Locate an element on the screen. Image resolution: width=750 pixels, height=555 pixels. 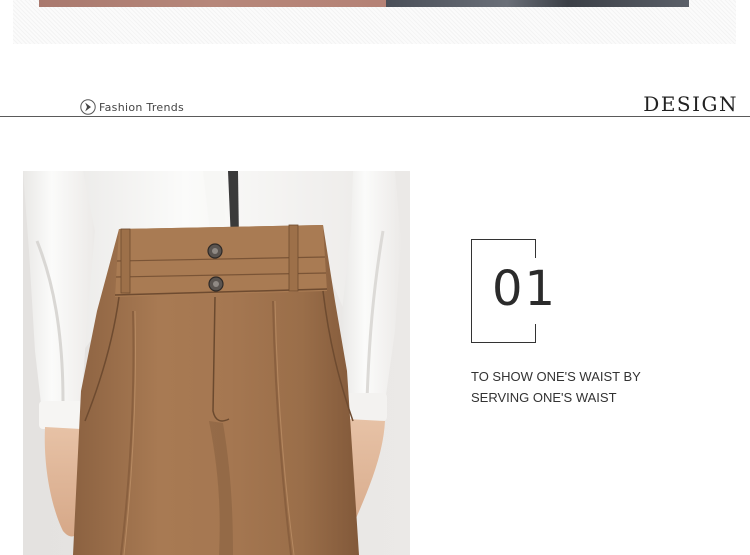
top-banner is located at coordinates (374, 22).